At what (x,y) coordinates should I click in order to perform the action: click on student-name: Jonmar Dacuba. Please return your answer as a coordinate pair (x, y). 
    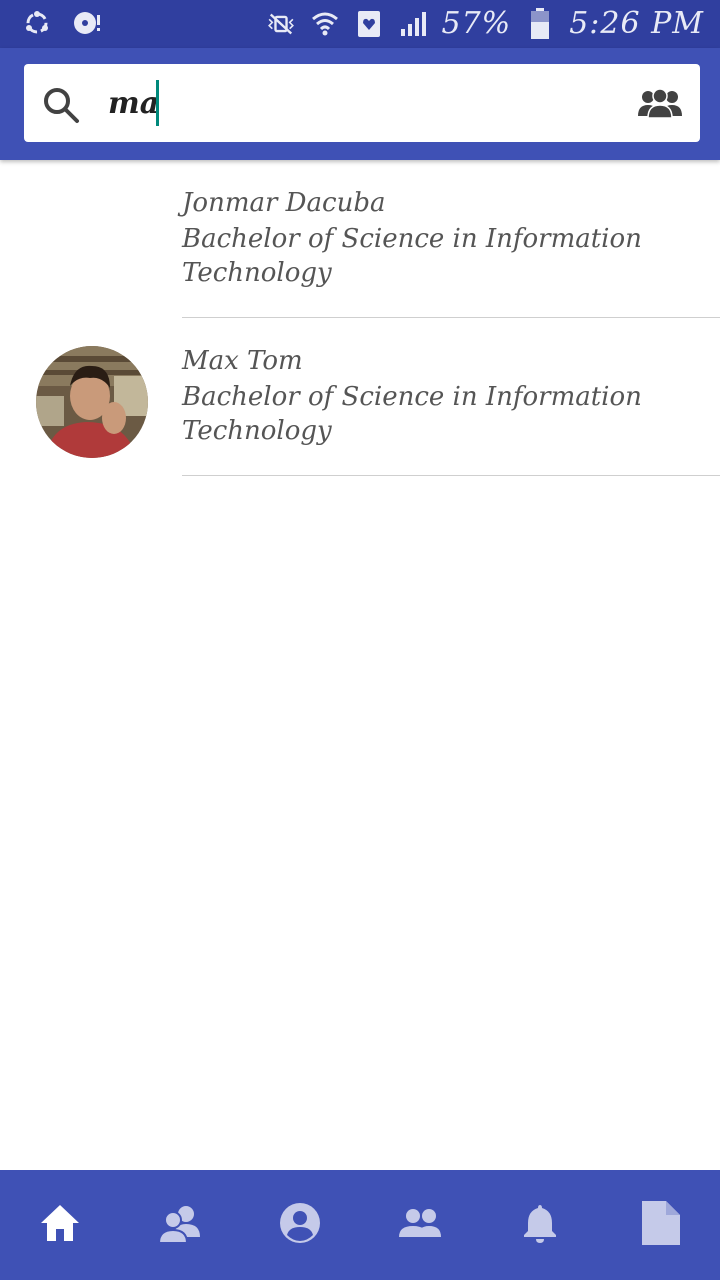
    Looking at the image, I should click on (284, 203).